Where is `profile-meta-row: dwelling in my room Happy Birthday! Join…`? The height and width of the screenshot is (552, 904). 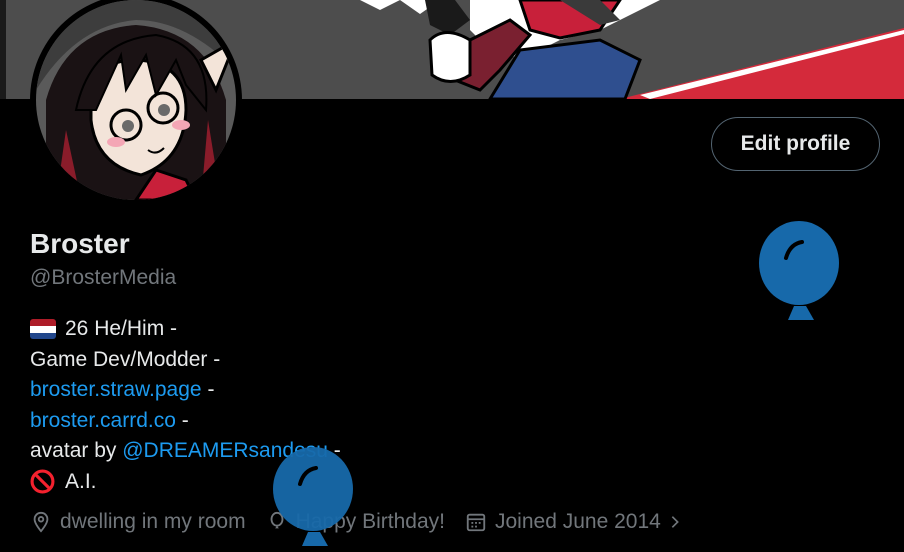 profile-meta-row: dwelling in my room Happy Birthday! Join… is located at coordinates (370, 522).